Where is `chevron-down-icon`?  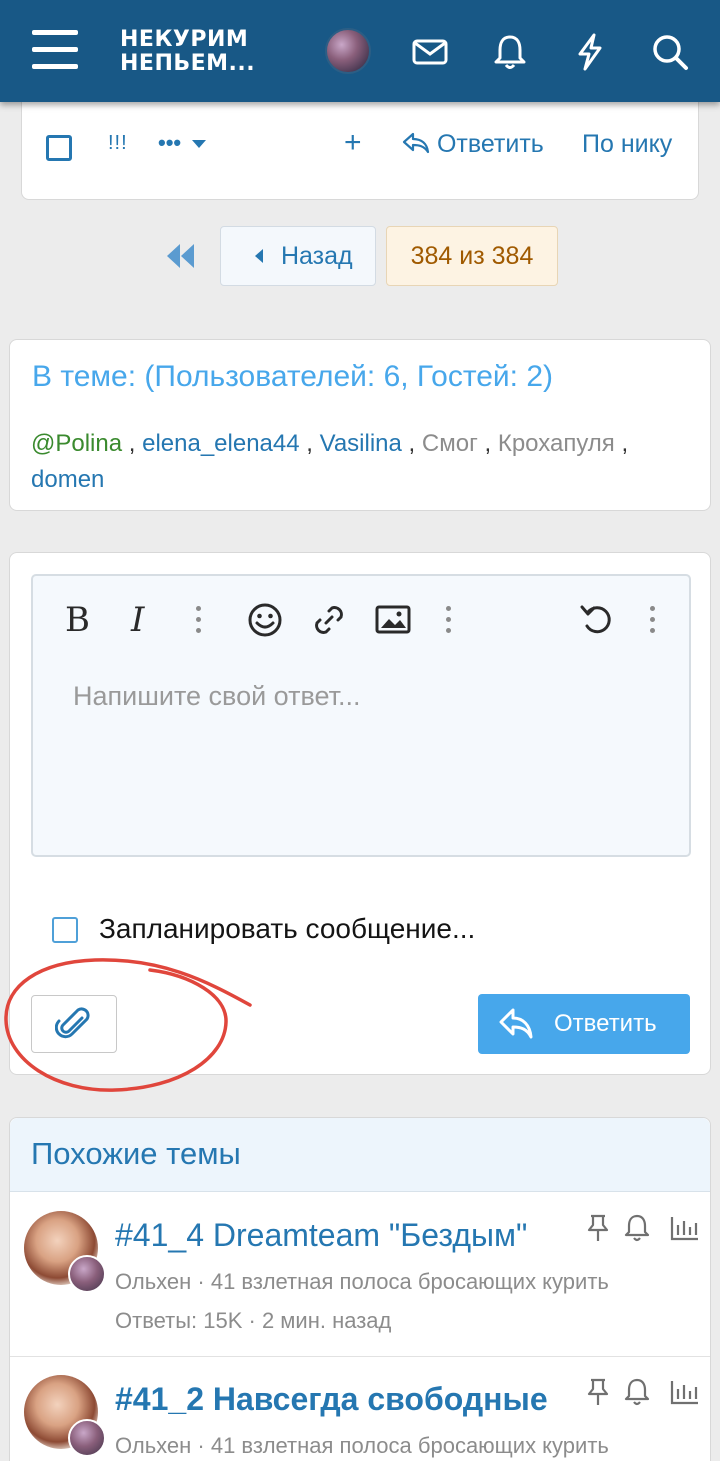
chevron-down-icon is located at coordinates (199, 144).